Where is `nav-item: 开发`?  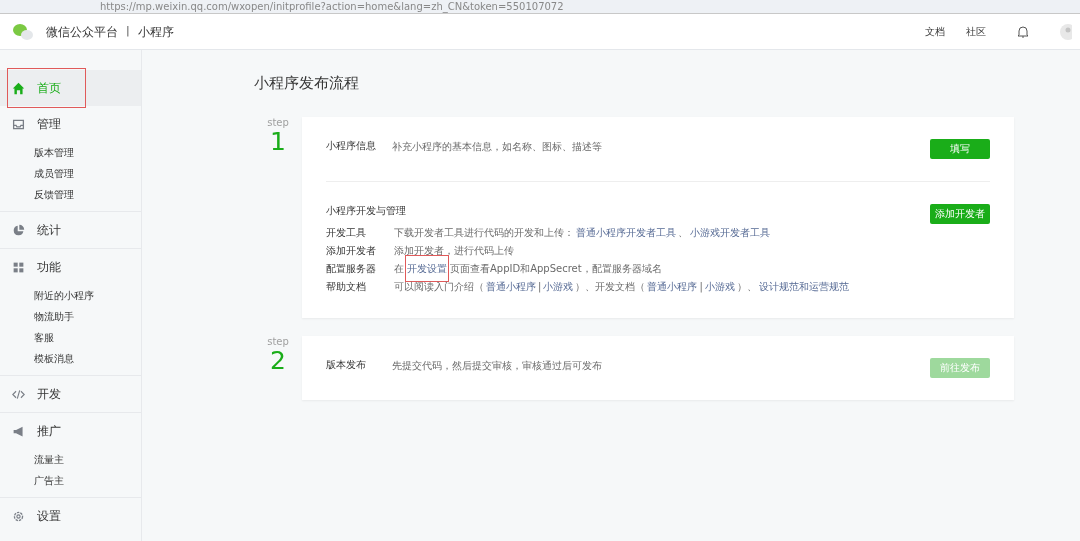 nav-item: 开发 is located at coordinates (70, 394).